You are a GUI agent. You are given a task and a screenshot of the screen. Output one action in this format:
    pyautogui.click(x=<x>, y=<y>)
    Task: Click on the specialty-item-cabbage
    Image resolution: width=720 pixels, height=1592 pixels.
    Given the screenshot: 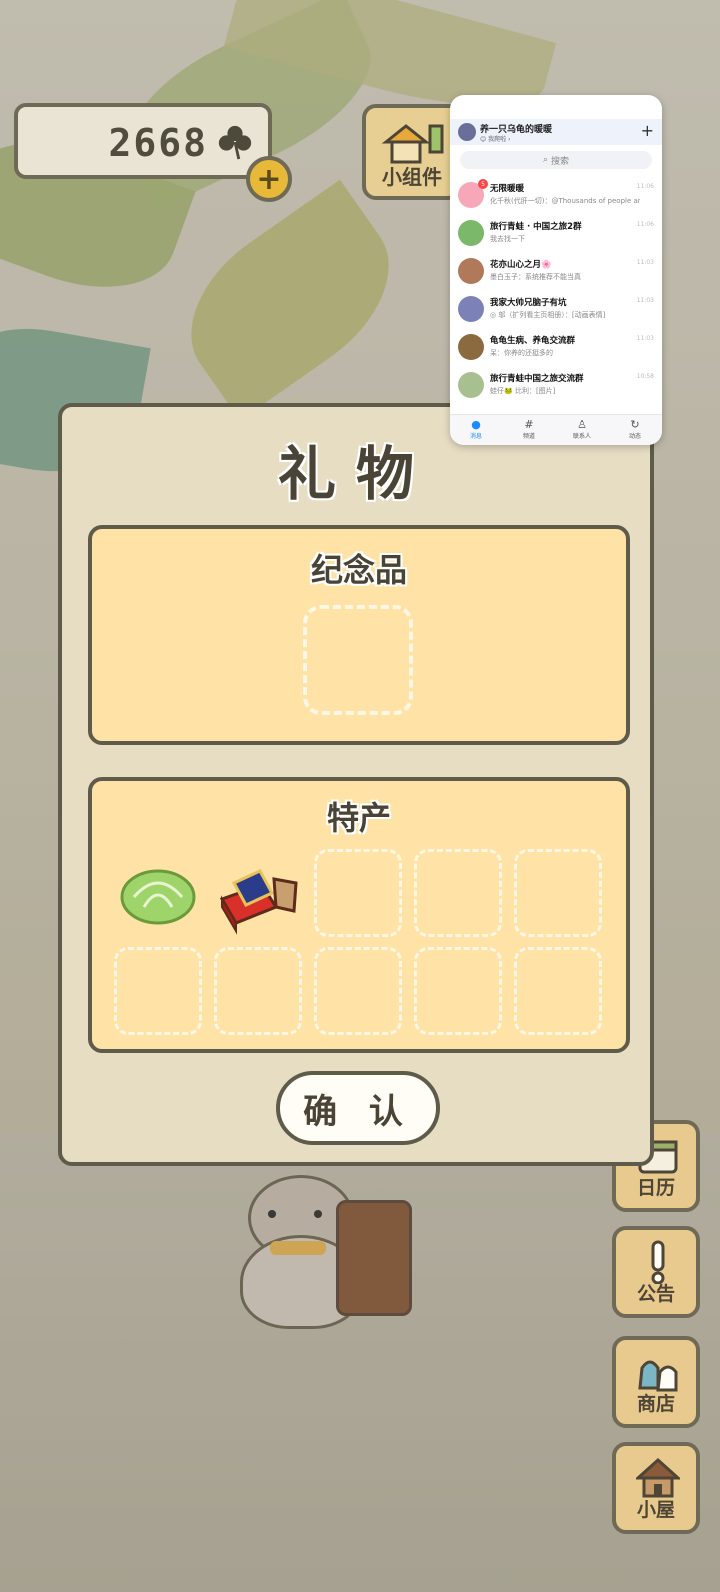 What is the action you would take?
    pyautogui.click(x=158, y=893)
    